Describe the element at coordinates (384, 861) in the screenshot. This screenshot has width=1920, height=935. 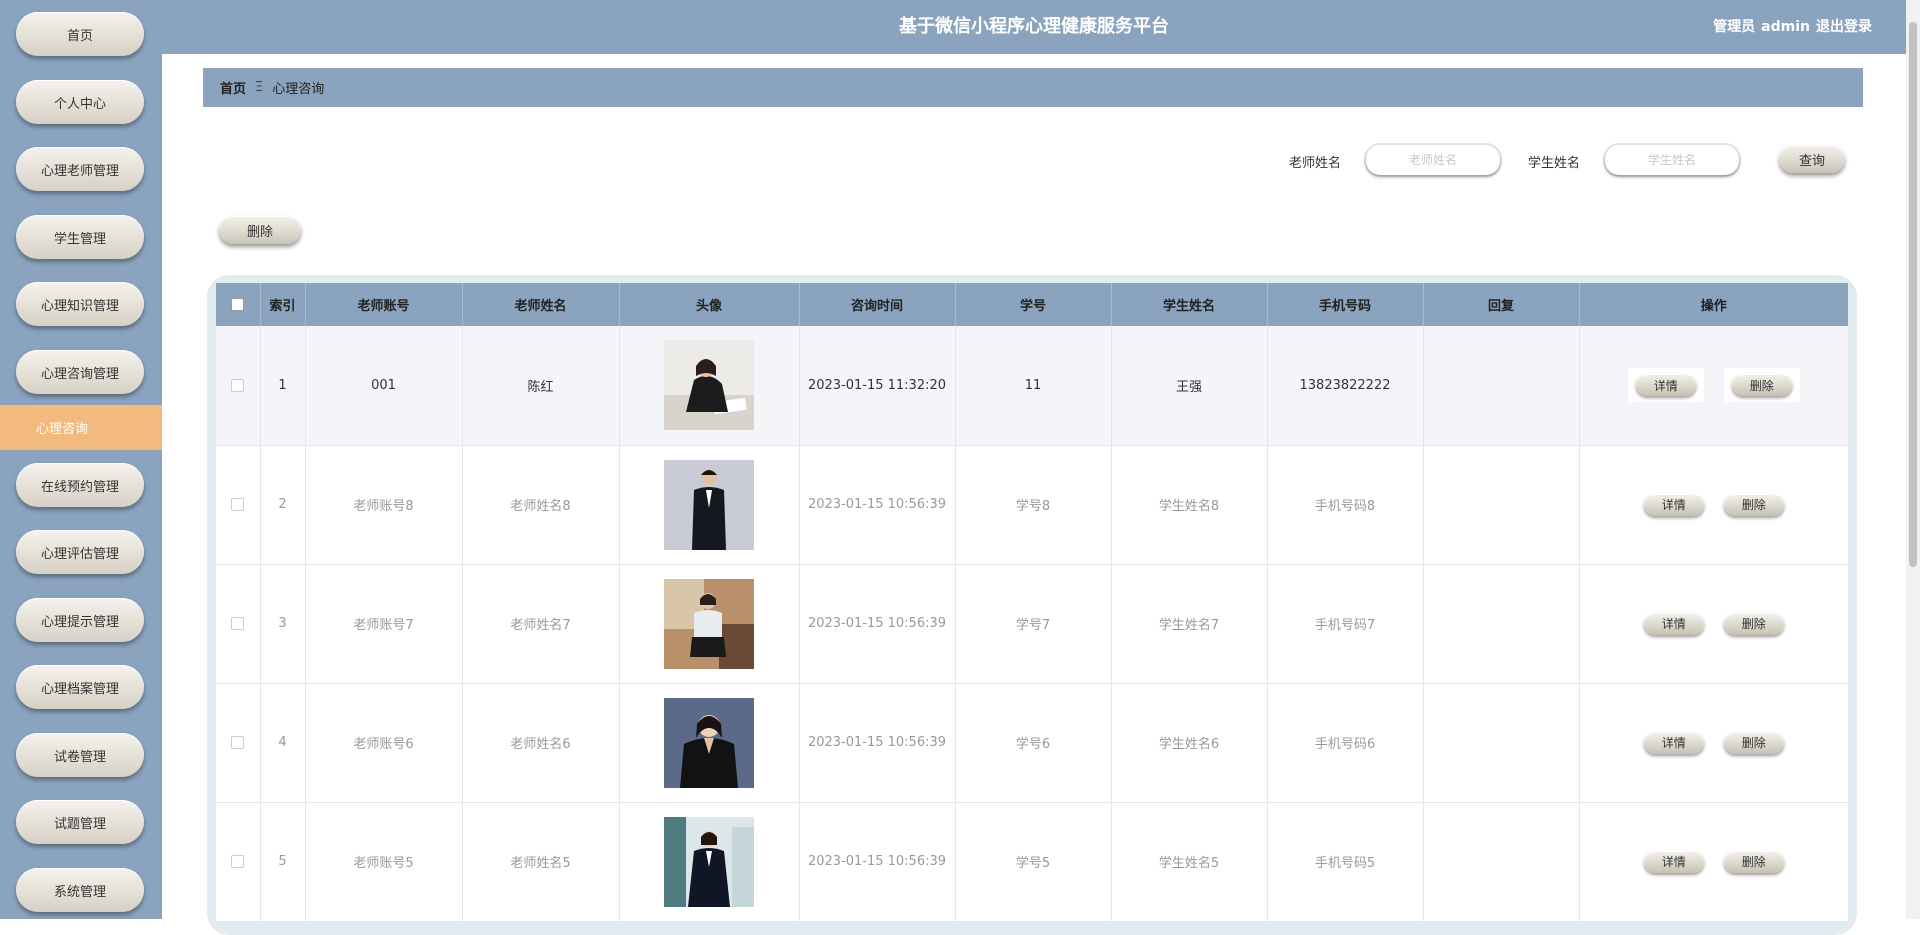
I see `cell-teacher-account: 老师账号5` at that location.